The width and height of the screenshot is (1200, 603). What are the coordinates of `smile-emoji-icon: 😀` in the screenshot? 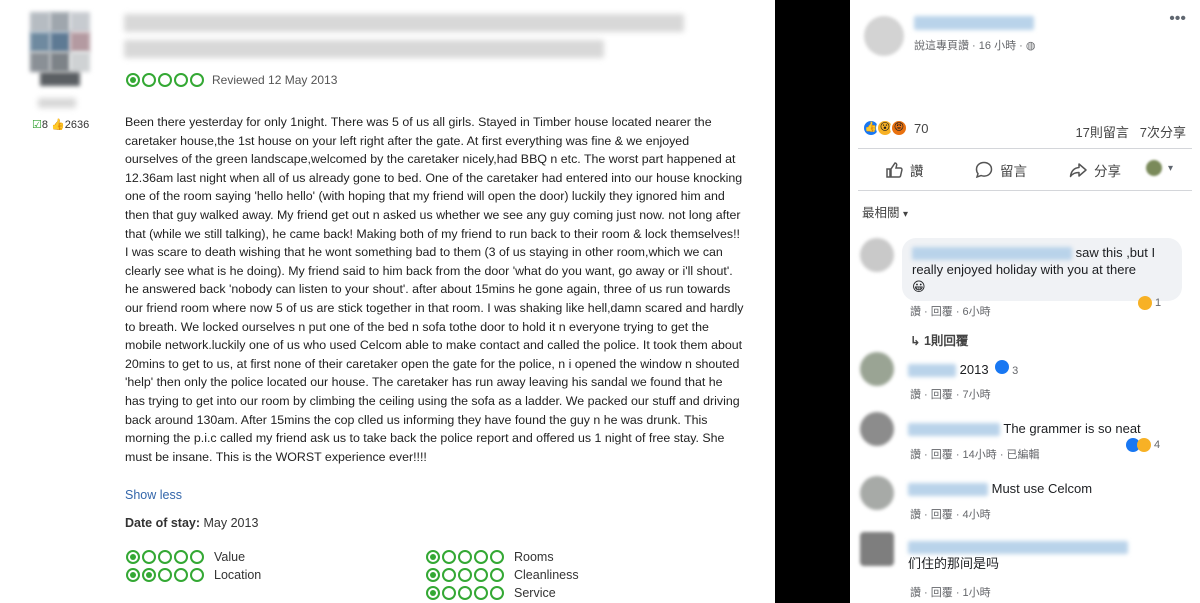 It's located at (919, 286).